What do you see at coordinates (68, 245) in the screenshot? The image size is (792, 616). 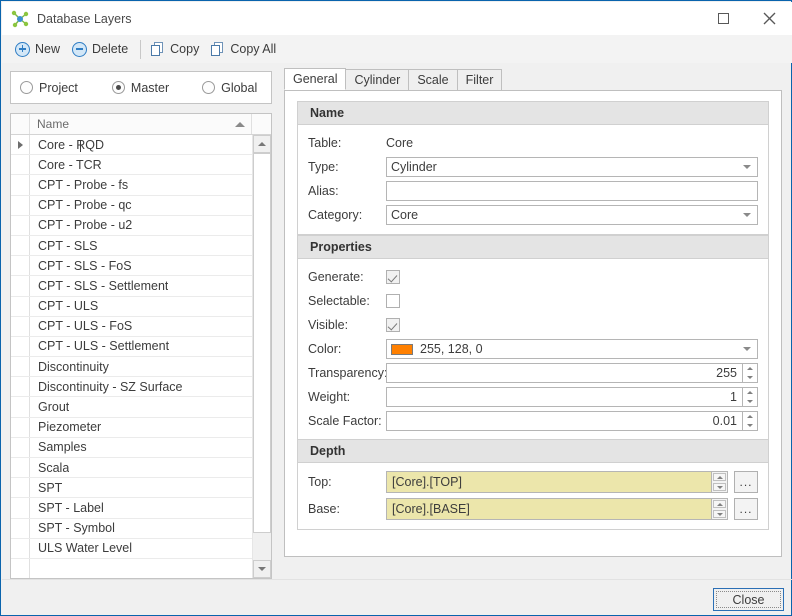 I see `row-name-cell: CPT - SLS` at bounding box center [68, 245].